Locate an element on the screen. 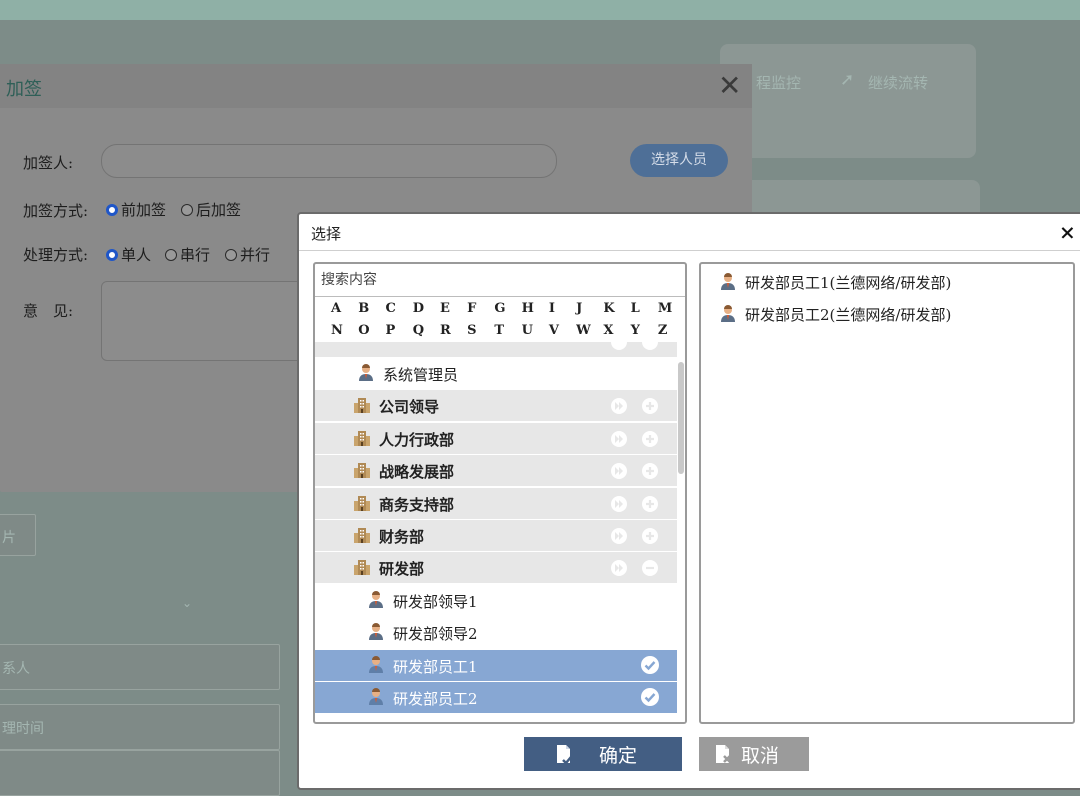 Image resolution: width=1080 pixels, height=796 pixels. tree-person-row: 系统管理员 is located at coordinates (496, 373).